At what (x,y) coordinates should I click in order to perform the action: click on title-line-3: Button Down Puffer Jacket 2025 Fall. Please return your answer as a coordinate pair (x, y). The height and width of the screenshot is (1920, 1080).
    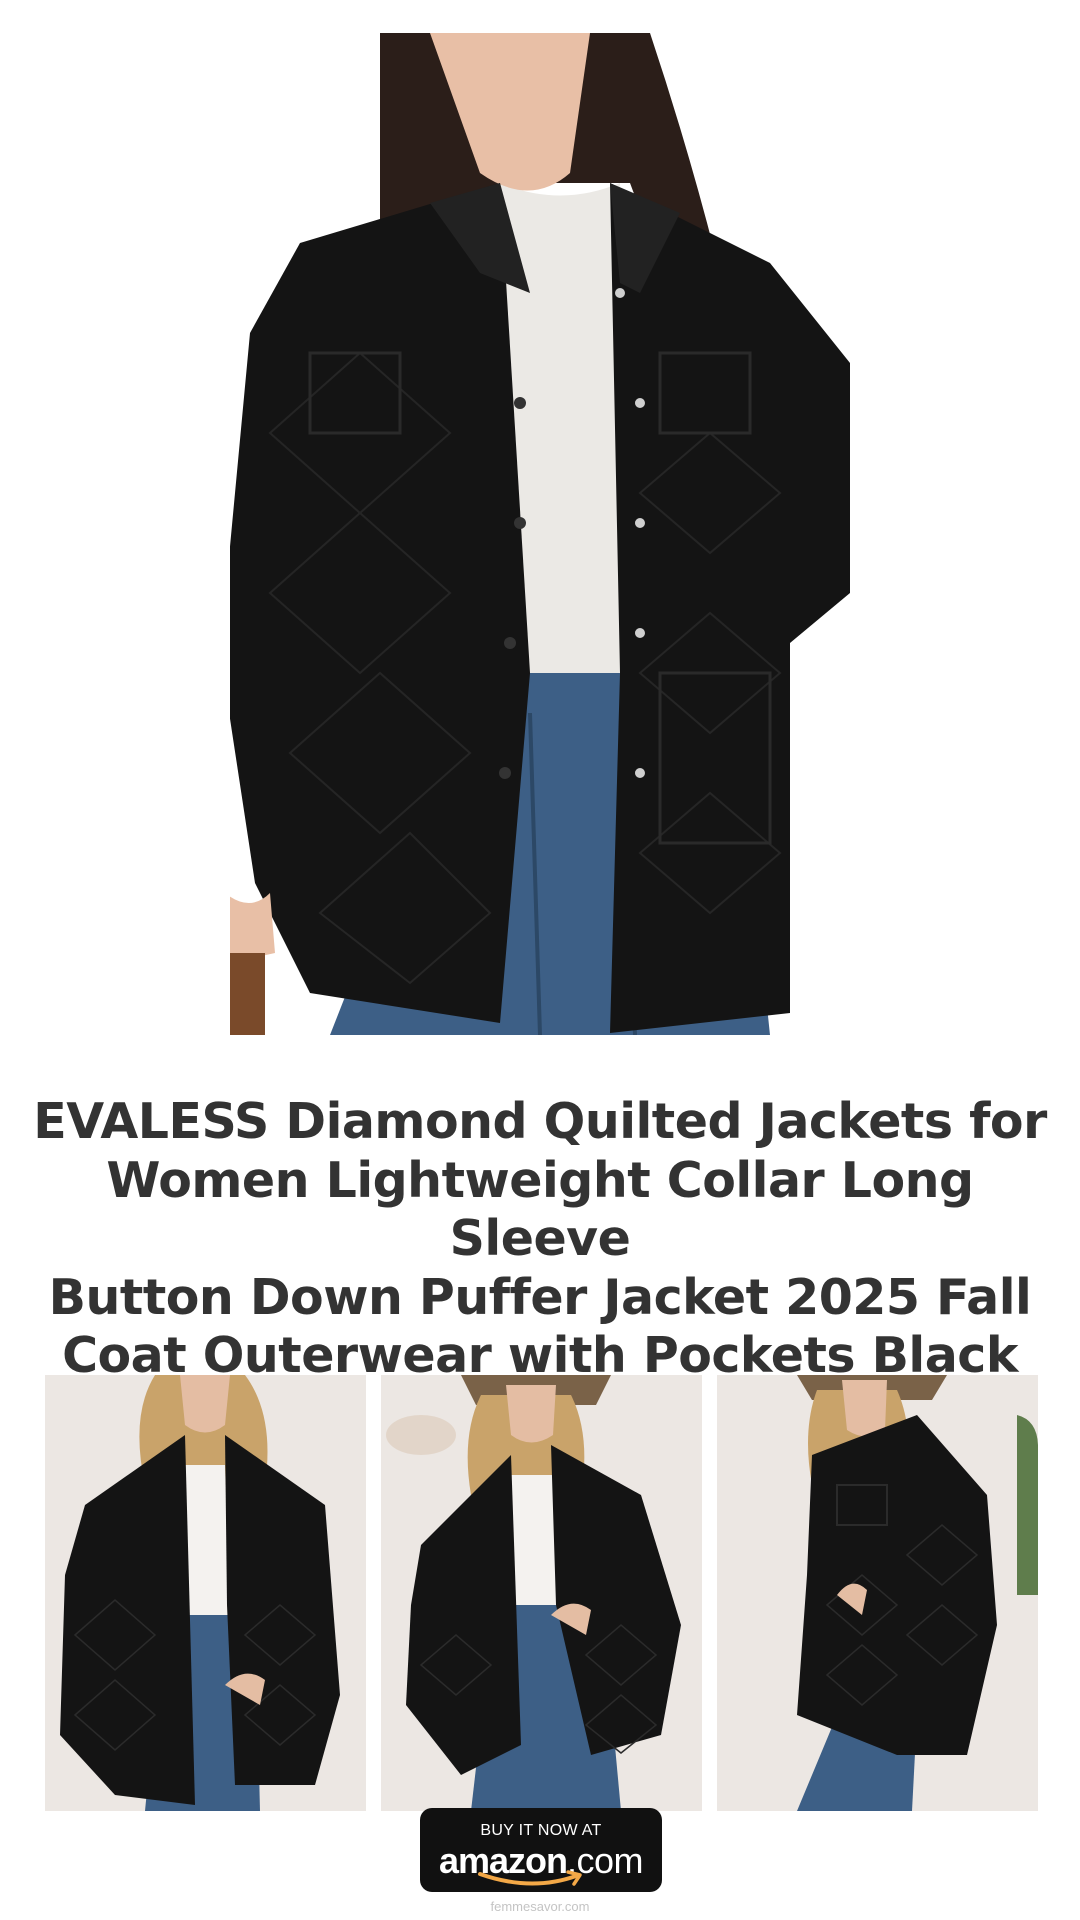
    Looking at the image, I should click on (540, 1297).